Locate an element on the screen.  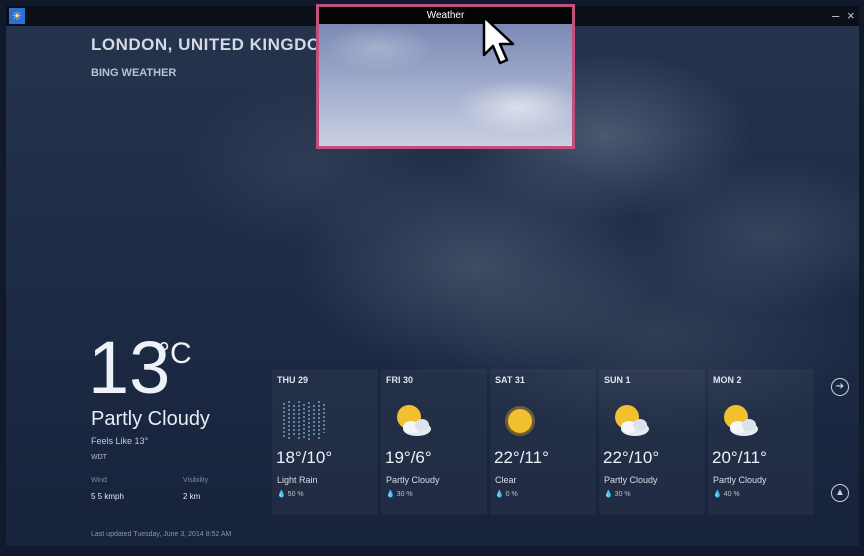
weather-station: WDT is located at coordinates (99, 457).